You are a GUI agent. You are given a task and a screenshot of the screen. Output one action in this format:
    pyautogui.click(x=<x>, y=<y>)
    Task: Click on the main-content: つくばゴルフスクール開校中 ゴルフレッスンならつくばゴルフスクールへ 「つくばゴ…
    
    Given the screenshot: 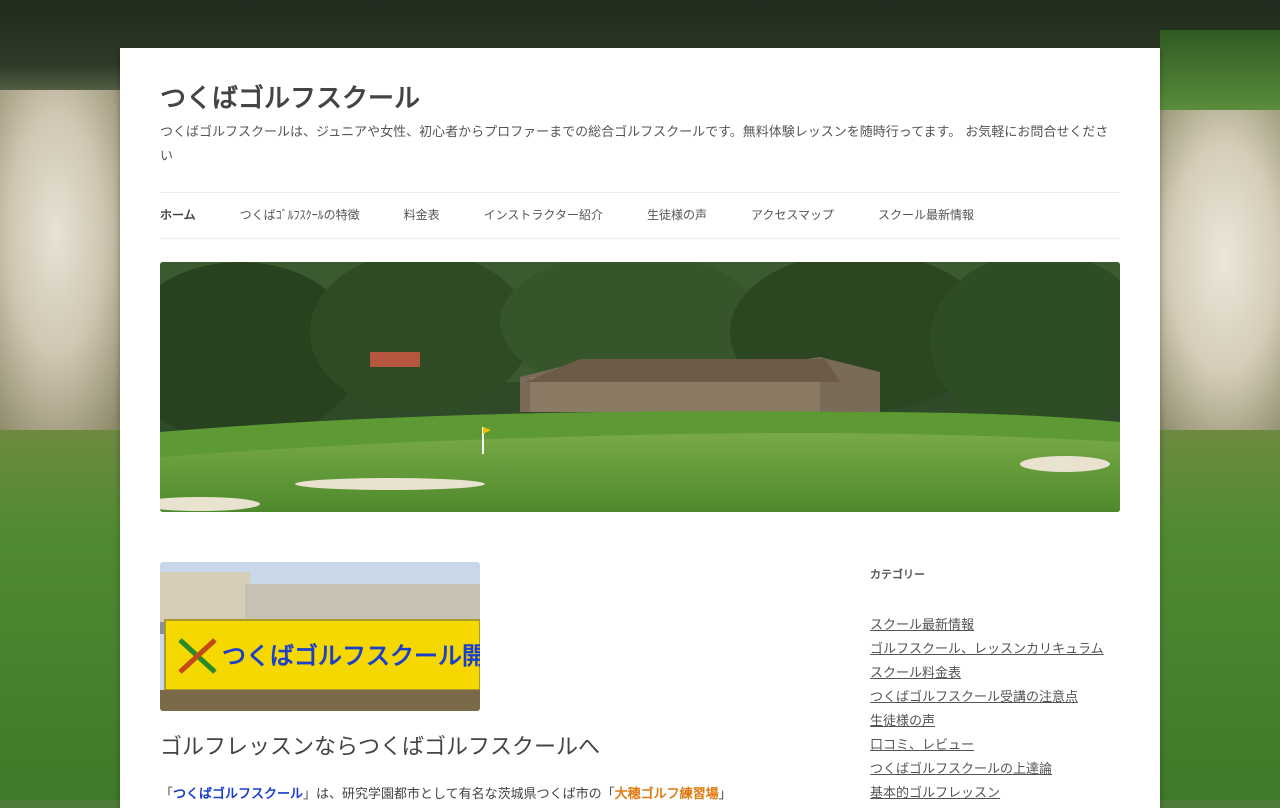 What is the action you would take?
    pyautogui.click(x=480, y=682)
    